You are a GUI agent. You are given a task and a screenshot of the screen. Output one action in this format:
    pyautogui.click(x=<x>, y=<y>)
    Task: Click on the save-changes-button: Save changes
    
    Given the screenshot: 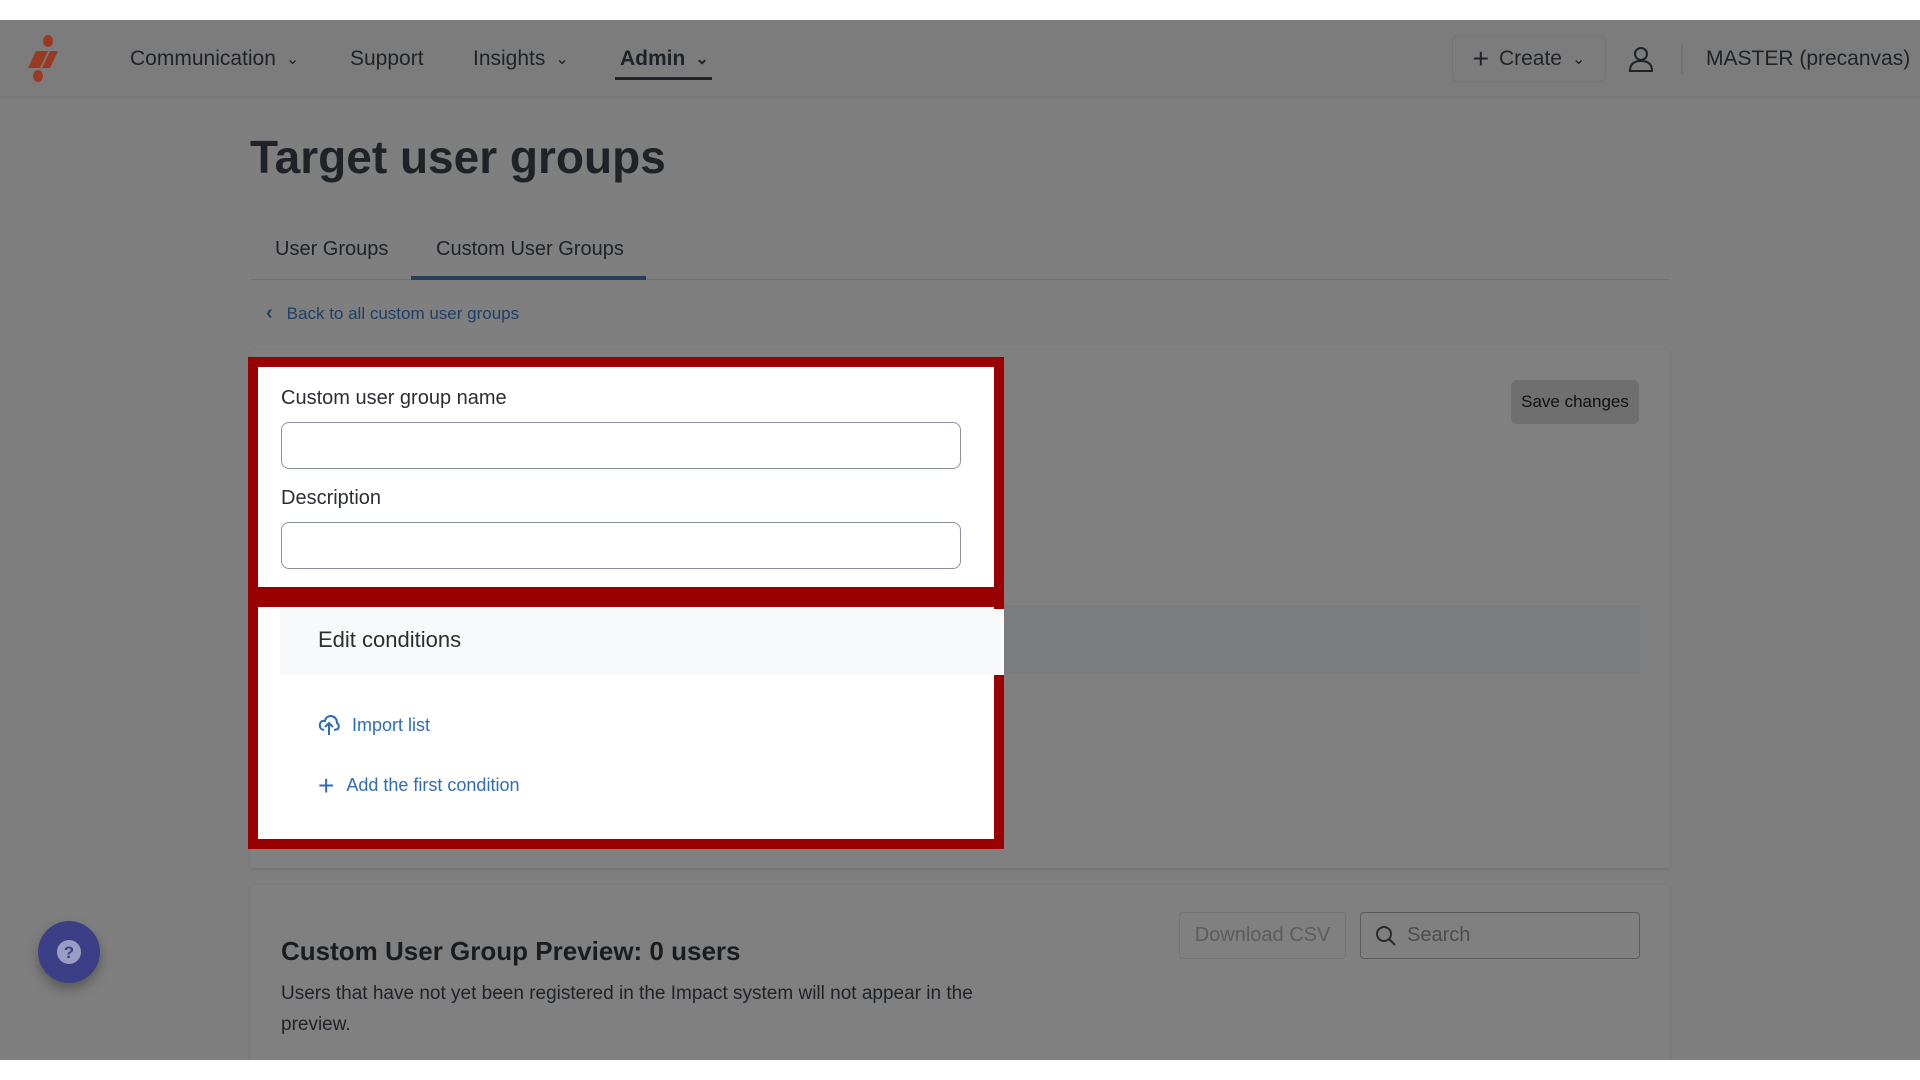 What is the action you would take?
    pyautogui.click(x=1575, y=402)
    